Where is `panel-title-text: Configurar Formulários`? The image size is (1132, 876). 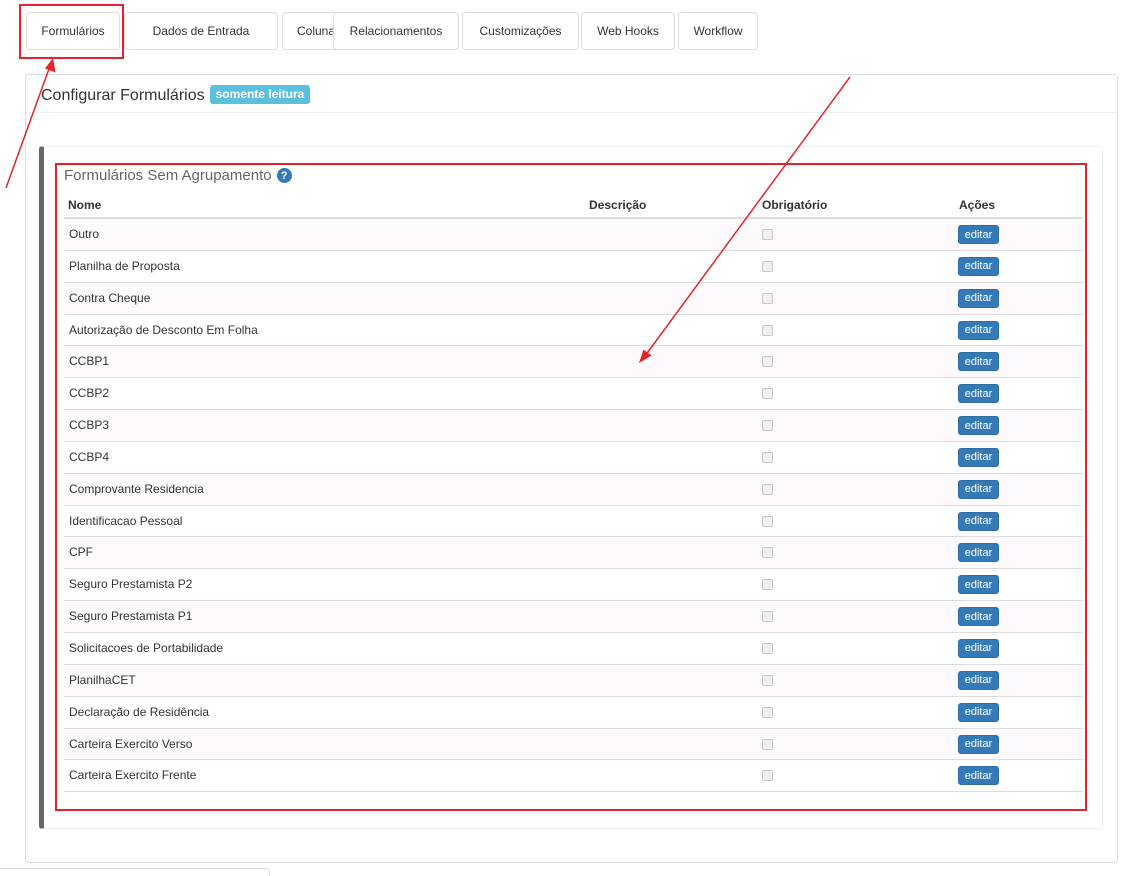
panel-title-text: Configurar Formulários is located at coordinates (123, 95).